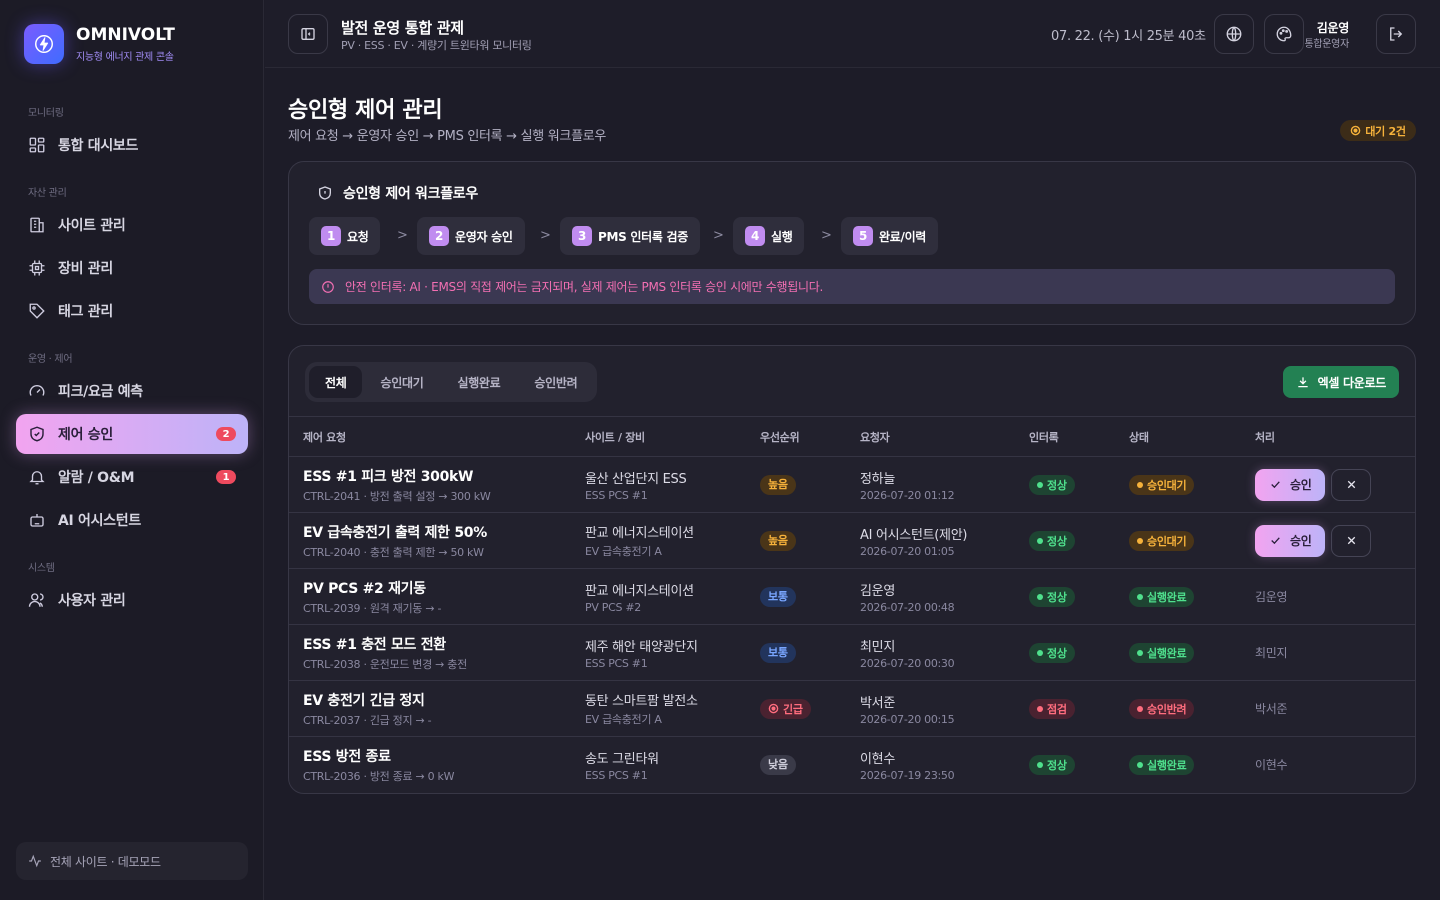 This screenshot has width=1440, height=900. I want to click on user-role: 통합운영자, so click(1326, 44).